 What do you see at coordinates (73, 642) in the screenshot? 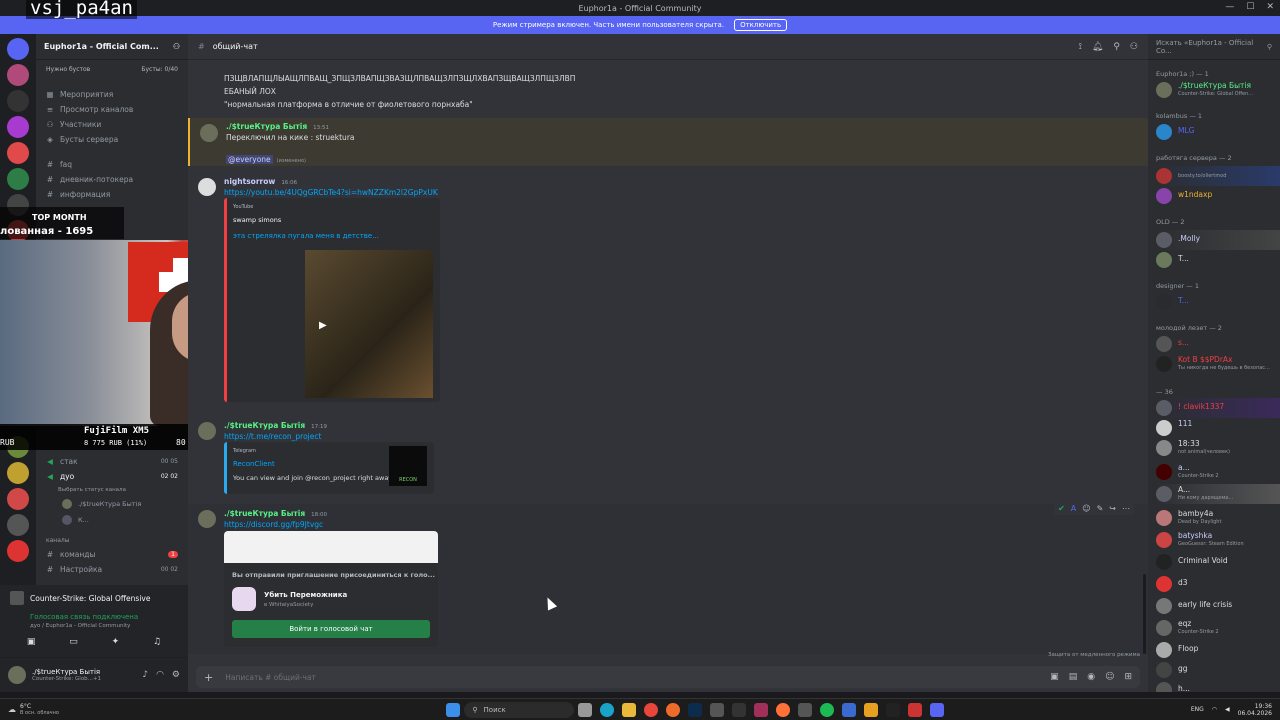
I see `screen-share-icon: ▭` at bounding box center [73, 642].